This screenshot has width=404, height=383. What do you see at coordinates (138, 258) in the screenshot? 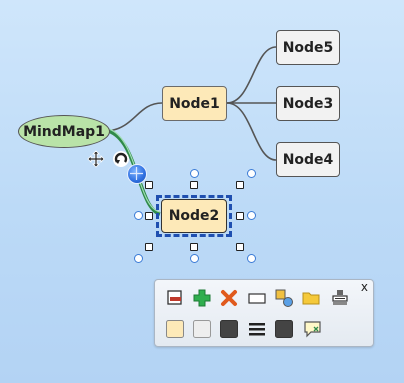
I see `outer-handle-sw` at bounding box center [138, 258].